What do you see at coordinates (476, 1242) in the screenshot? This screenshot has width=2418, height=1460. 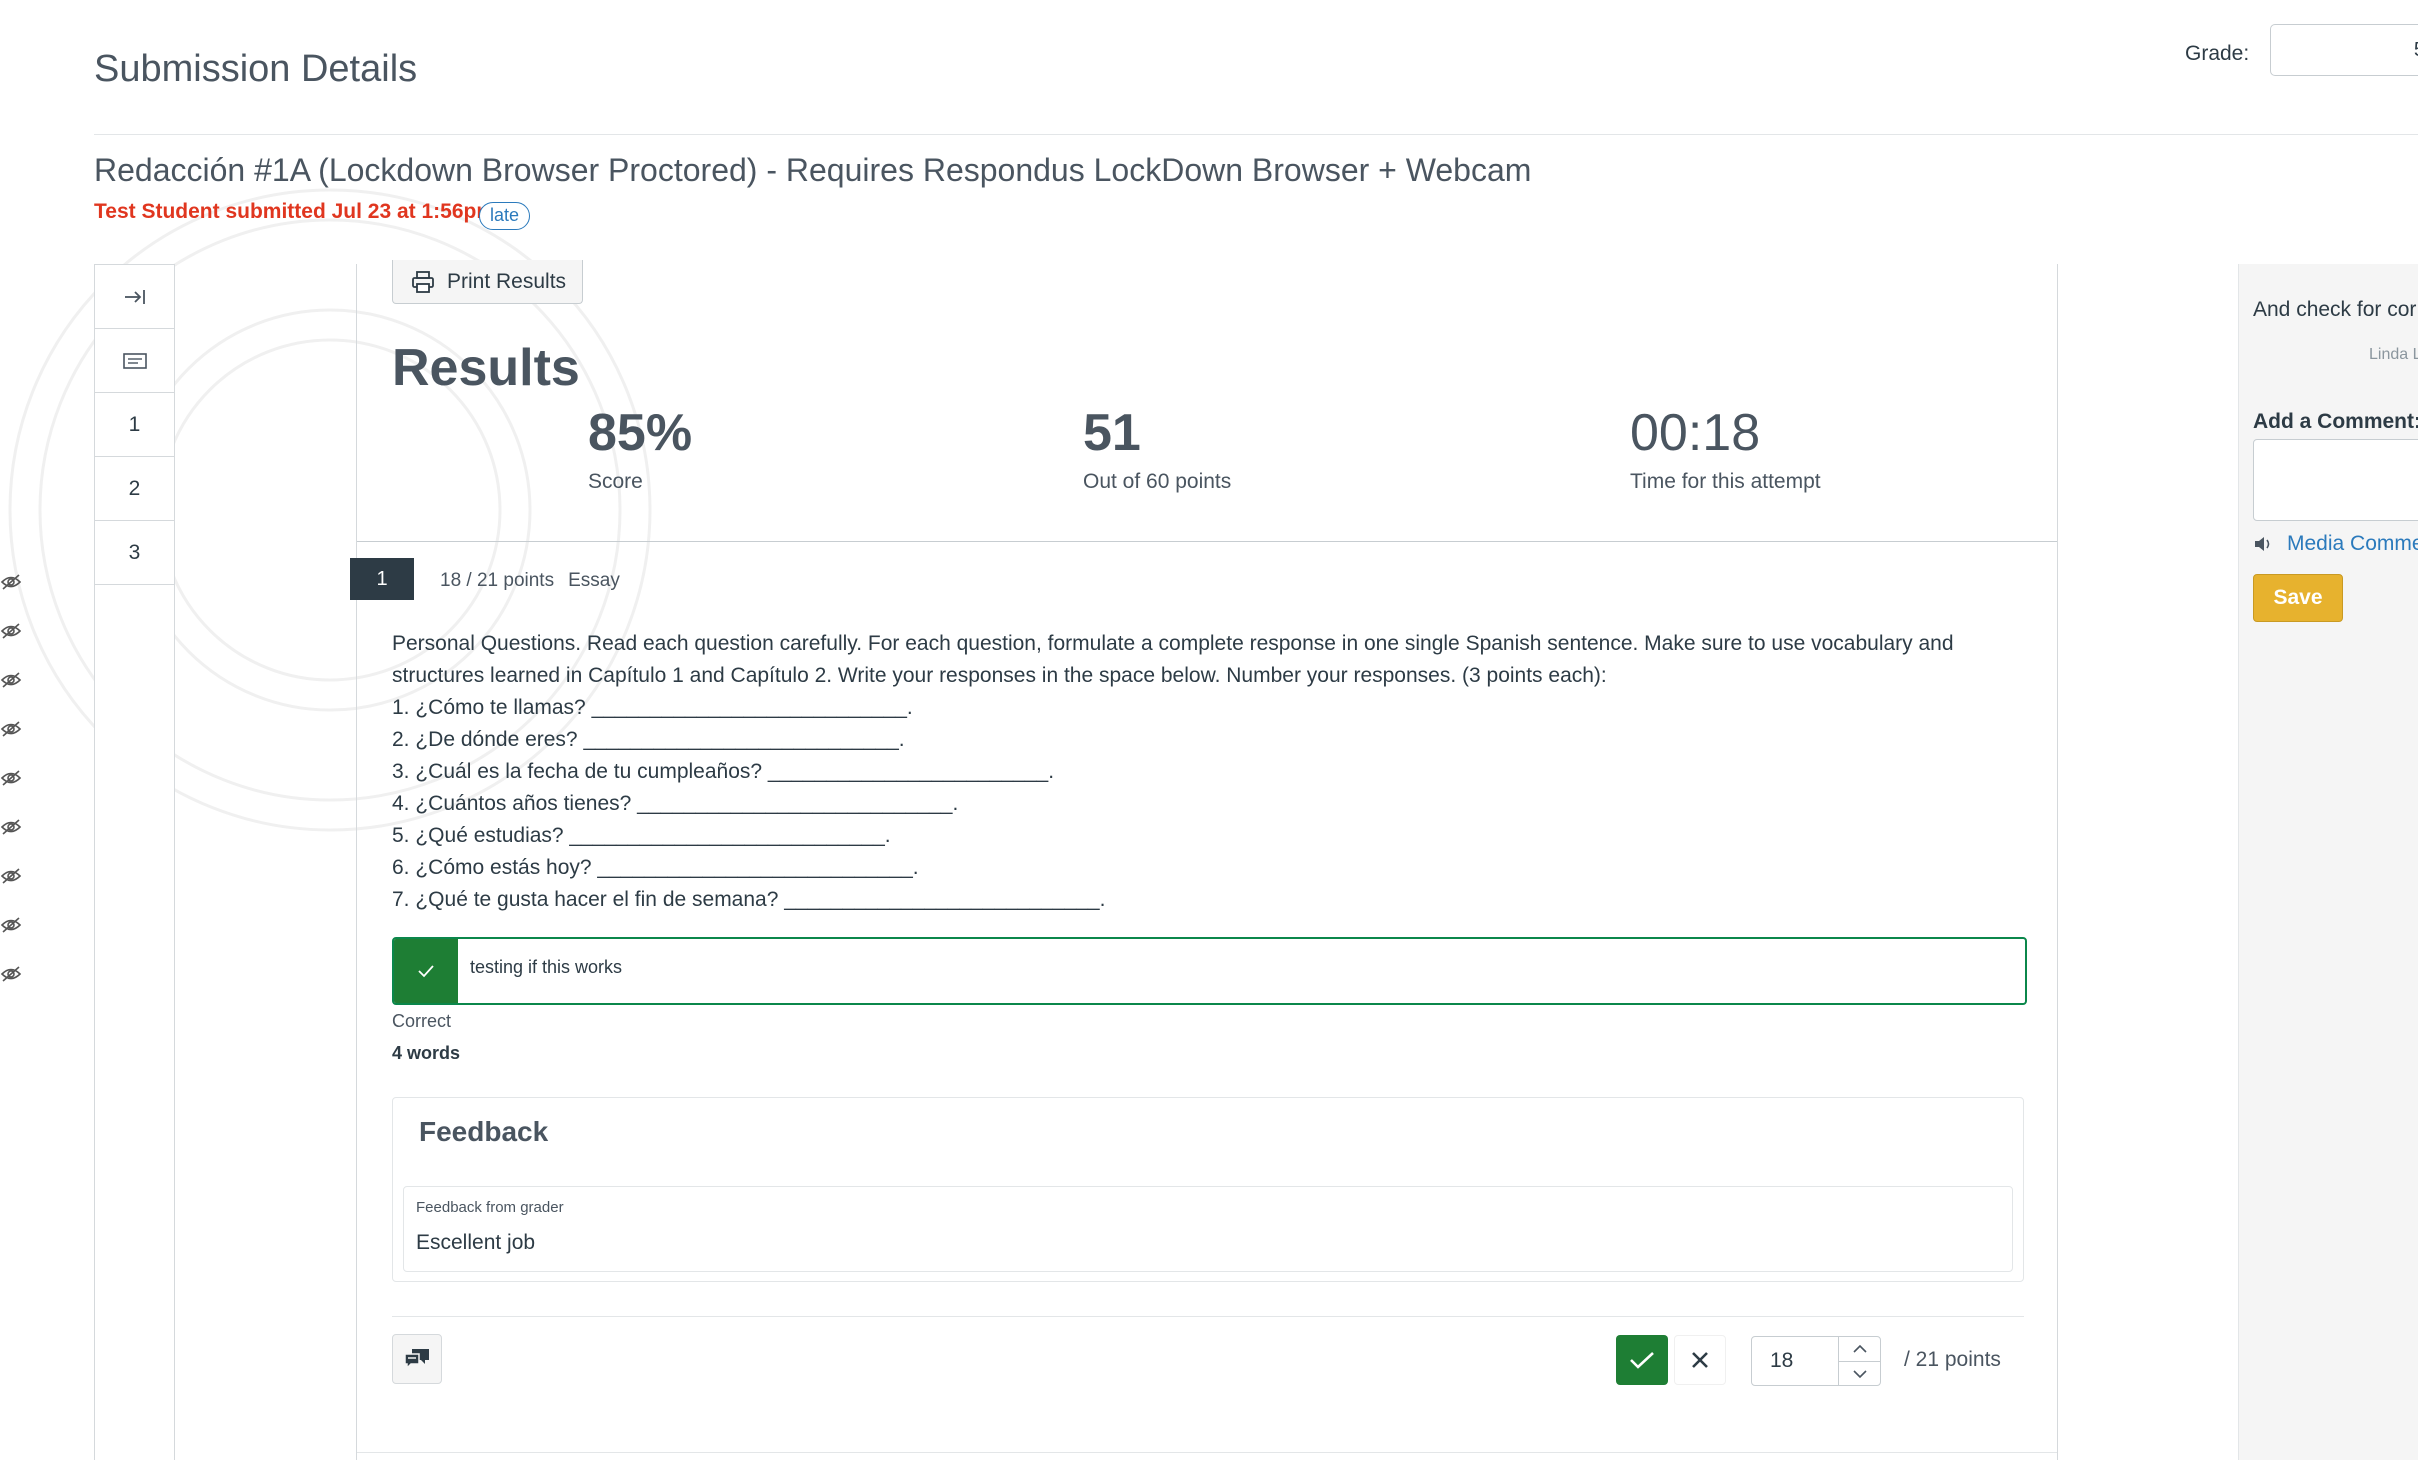 I see `feedback-text: Escellent job` at bounding box center [476, 1242].